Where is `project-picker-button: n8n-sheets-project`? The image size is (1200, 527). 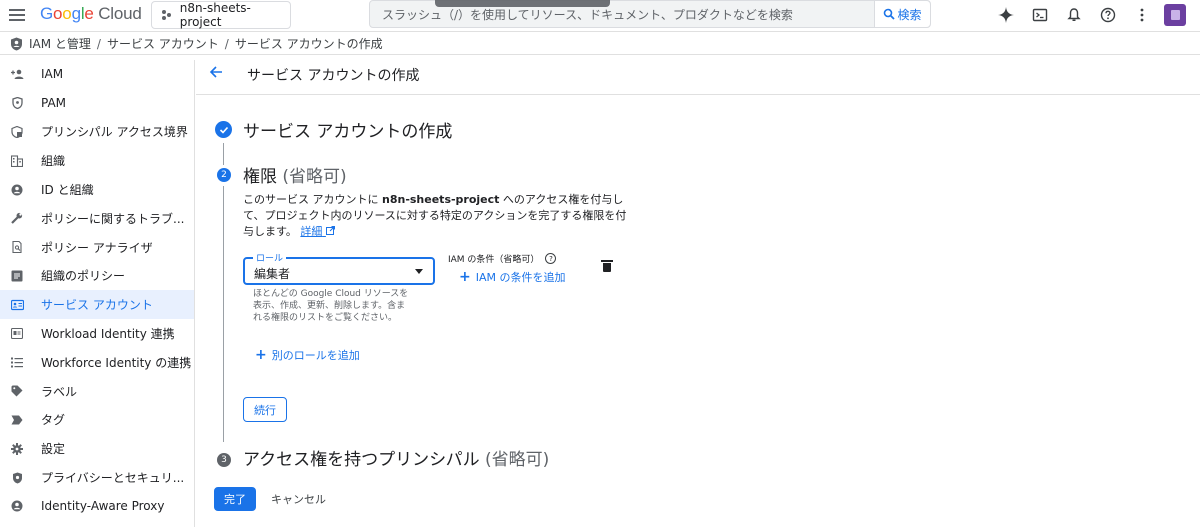 project-picker-button: n8n-sheets-project is located at coordinates (221, 15).